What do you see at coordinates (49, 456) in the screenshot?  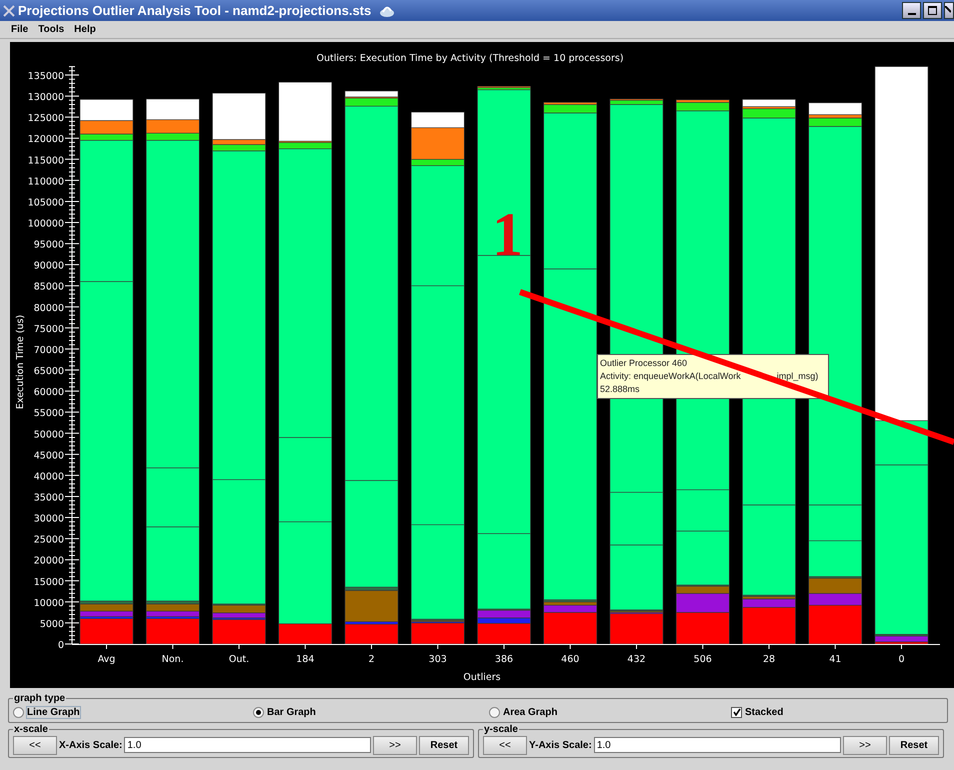 I see `tick-label: 45000` at bounding box center [49, 456].